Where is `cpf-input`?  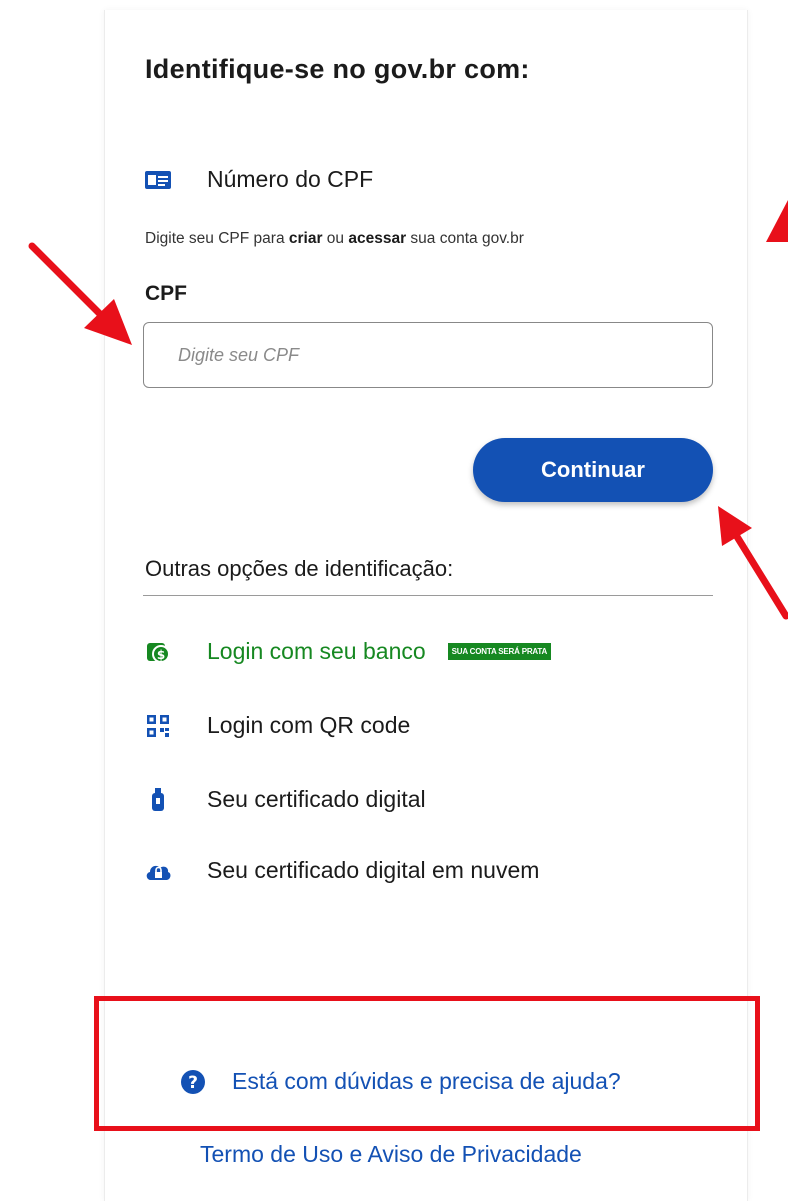 cpf-input is located at coordinates (428, 355).